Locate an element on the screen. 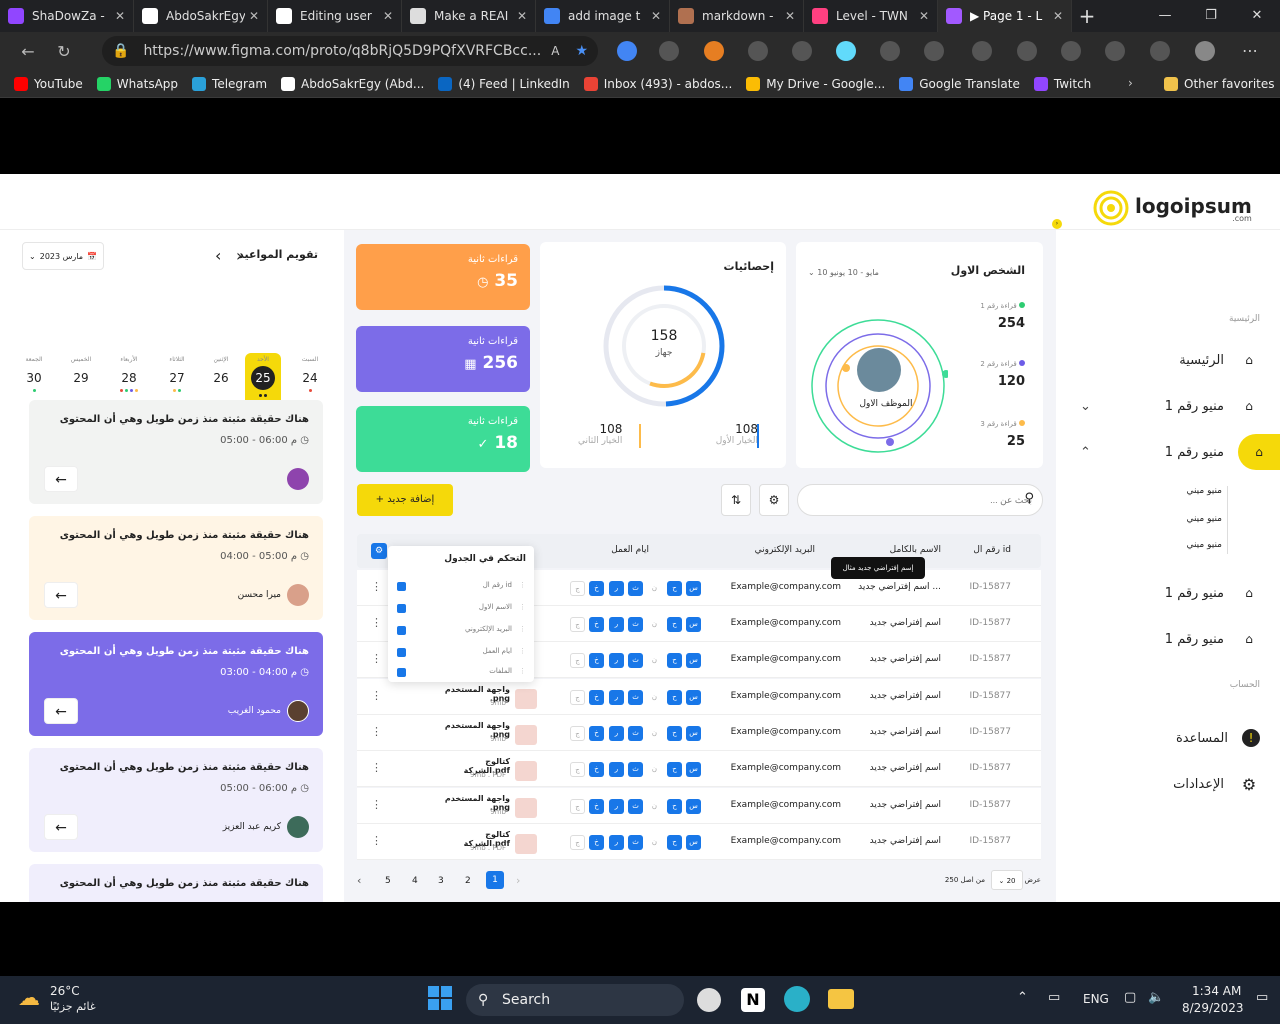  windows-start-icon is located at coordinates (440, 998).